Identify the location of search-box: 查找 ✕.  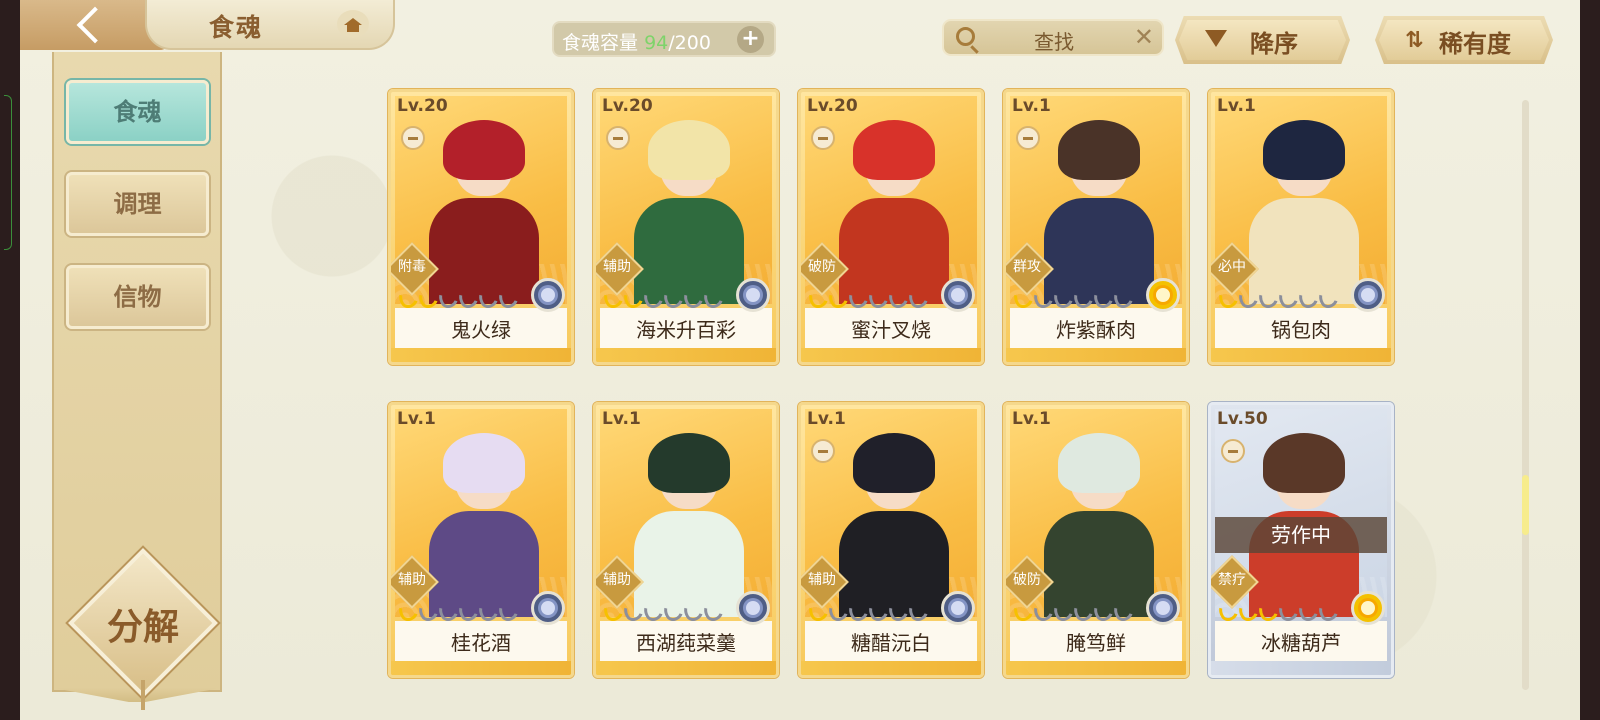
(1053, 37).